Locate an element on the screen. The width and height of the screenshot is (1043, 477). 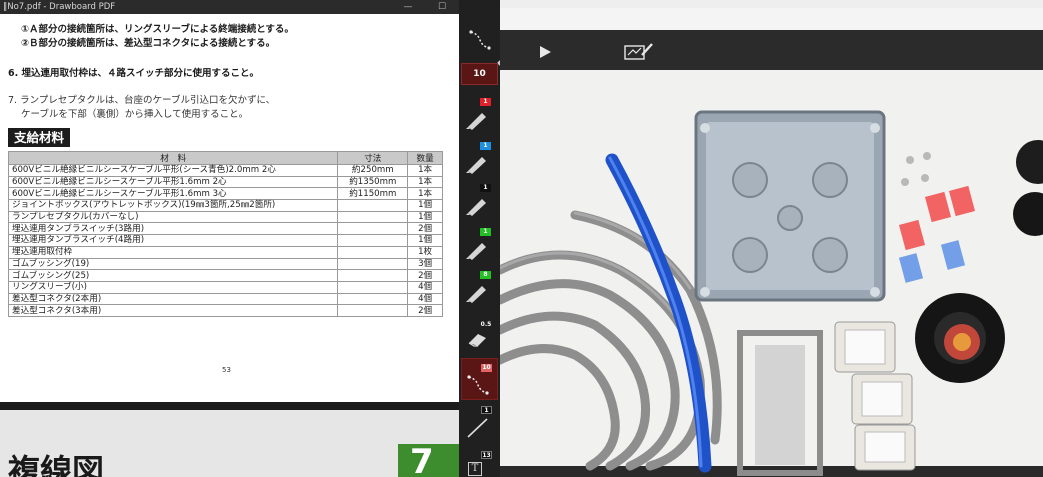
note-line-b: ②Ｂ部分の接続箇所は、差込型コネクタによる接続とする。 is located at coordinates (148, 43).